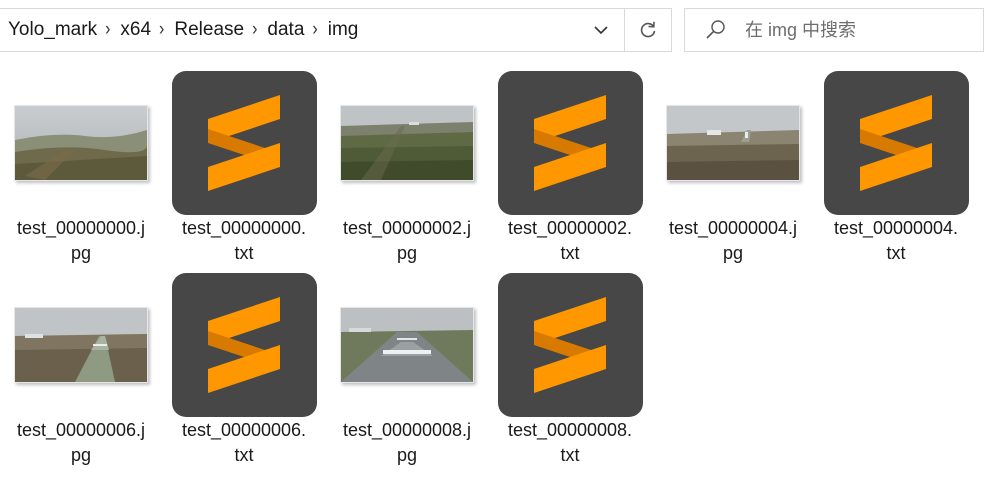  I want to click on chevron-down-icon, so click(601, 30).